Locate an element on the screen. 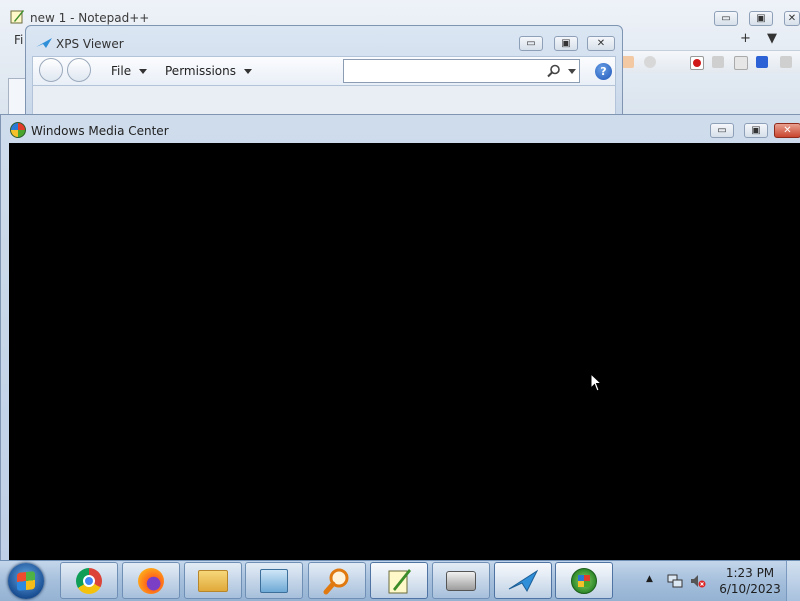  xps-viewer-app-icon is located at coordinates (44, 43).